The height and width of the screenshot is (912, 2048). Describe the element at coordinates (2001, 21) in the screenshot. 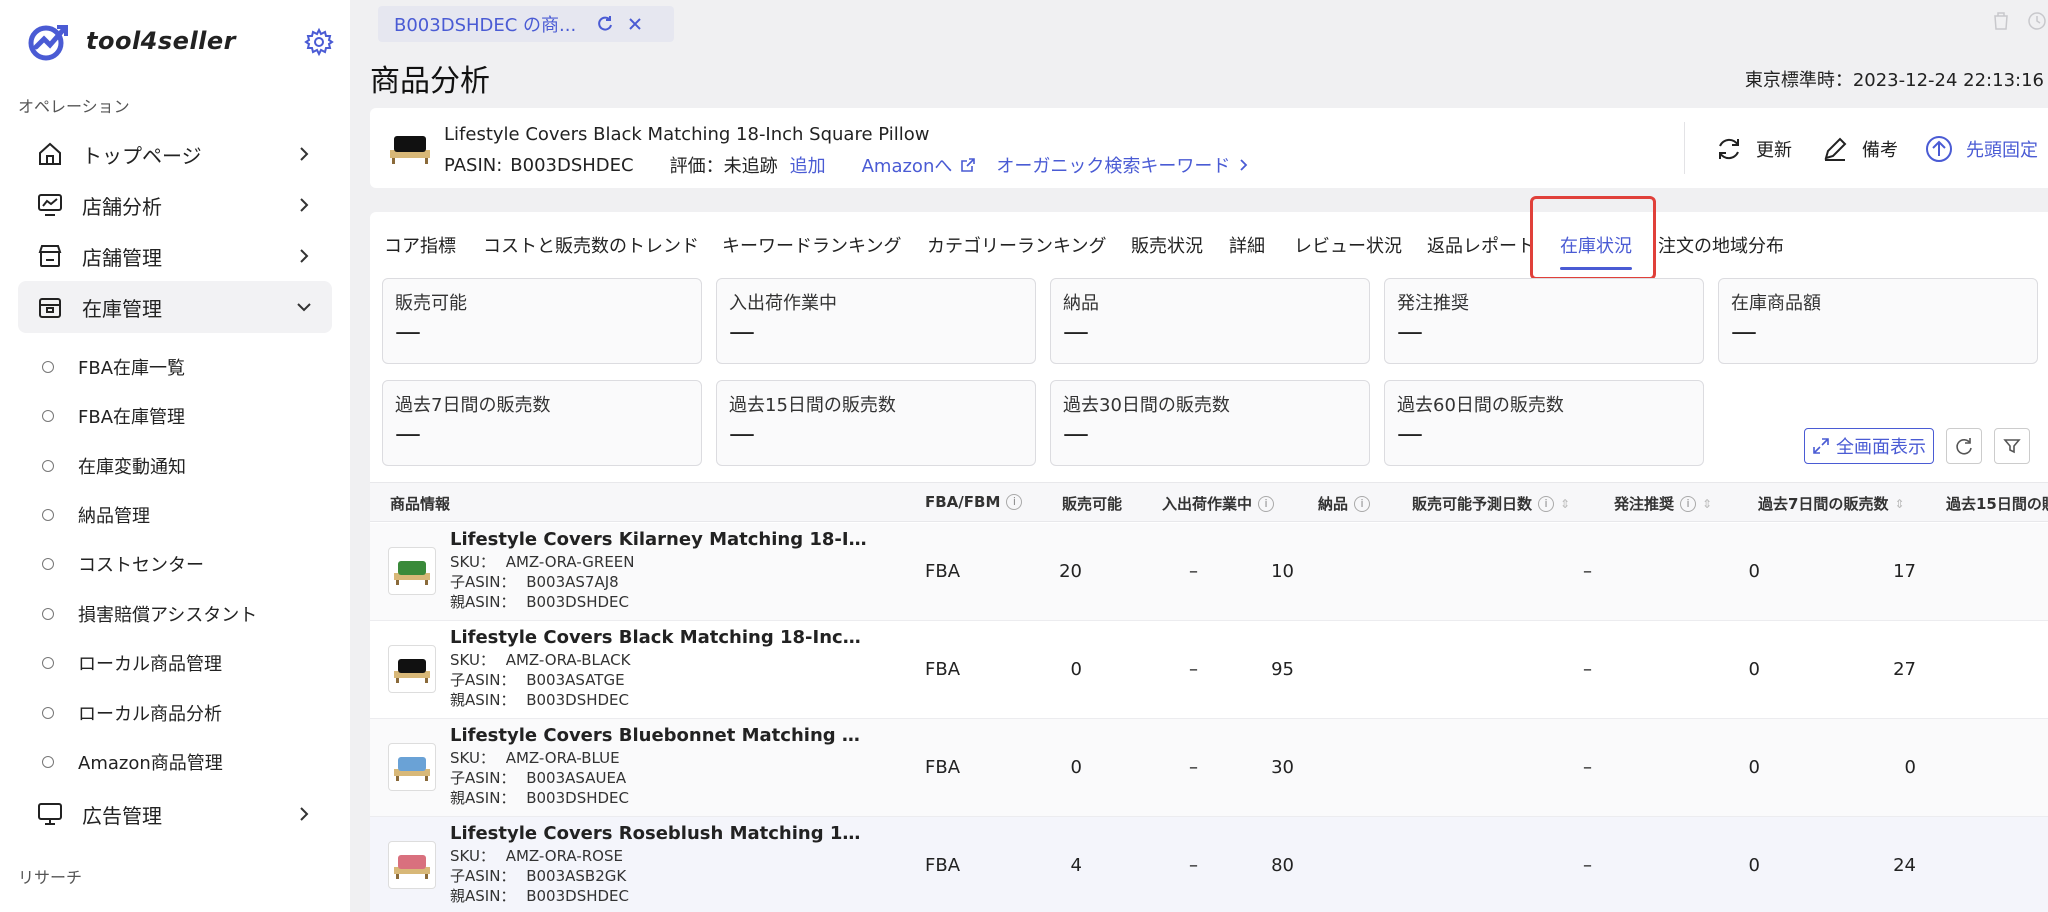

I see `trash-icon` at that location.